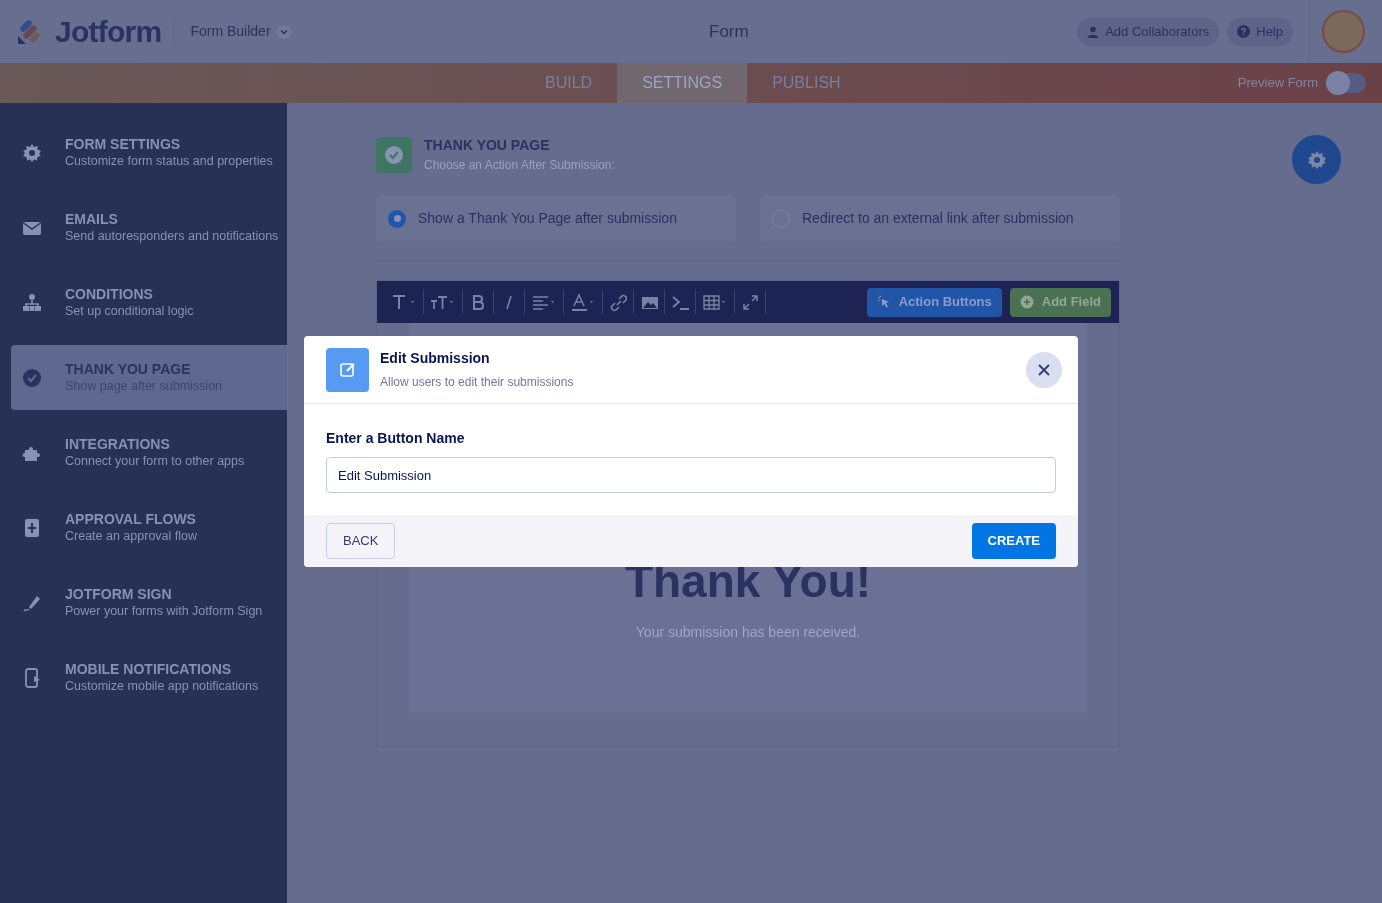 The width and height of the screenshot is (1382, 903). Describe the element at coordinates (1060, 302) in the screenshot. I see `add-field-button: Add Field` at that location.